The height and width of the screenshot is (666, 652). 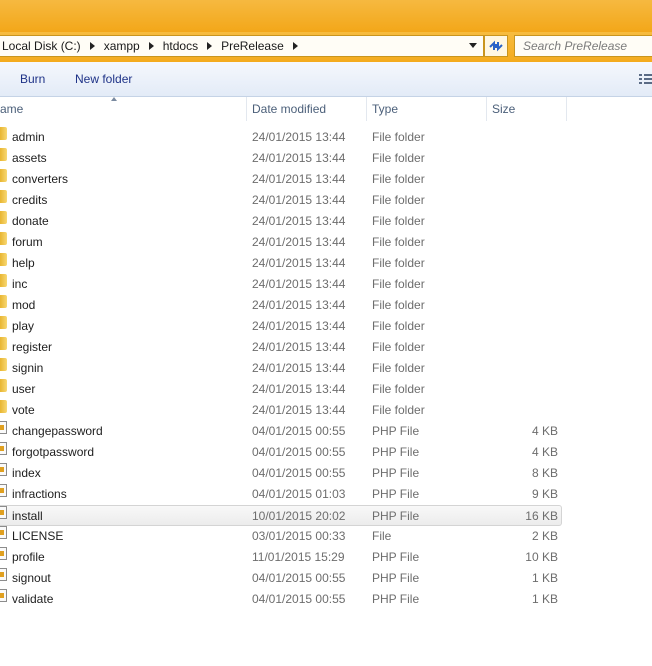 I want to click on column-header: ame Date modified Type Size, so click(x=326, y=109).